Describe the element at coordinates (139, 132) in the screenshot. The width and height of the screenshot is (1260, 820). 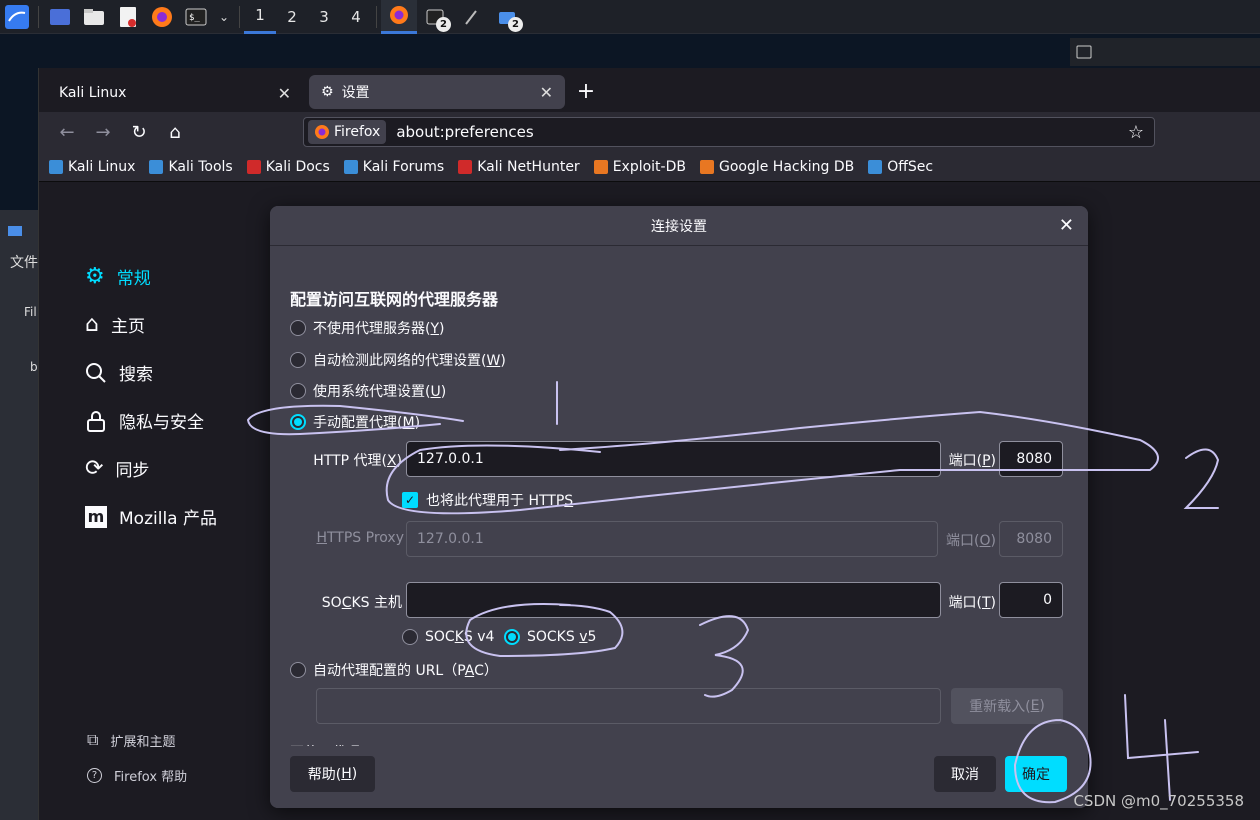
I see `reload-button: ↻` at that location.